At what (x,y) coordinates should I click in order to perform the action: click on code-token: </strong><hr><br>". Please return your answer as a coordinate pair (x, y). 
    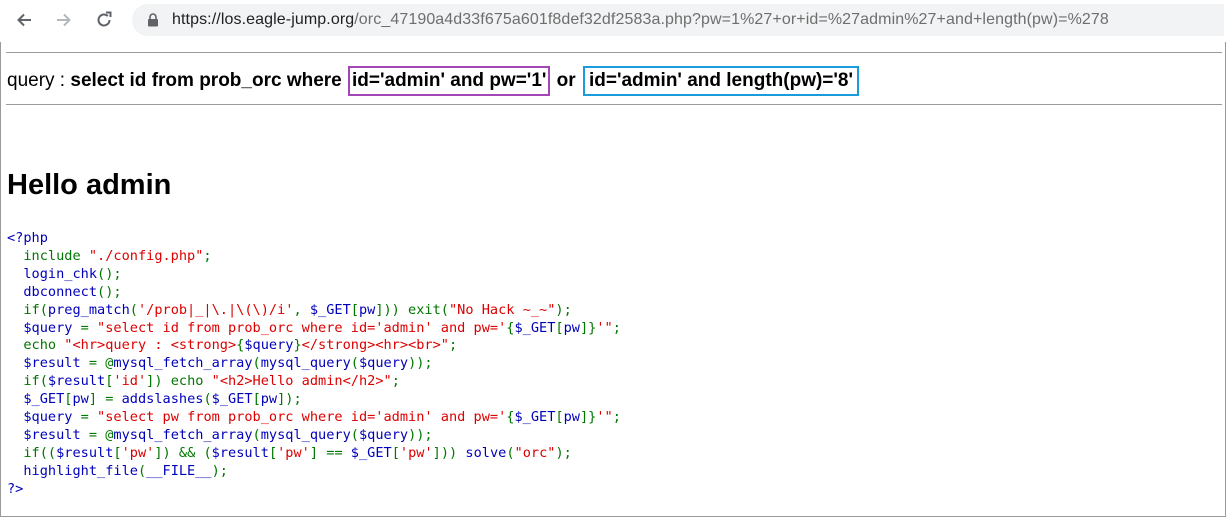
    Looking at the image, I should click on (375, 345).